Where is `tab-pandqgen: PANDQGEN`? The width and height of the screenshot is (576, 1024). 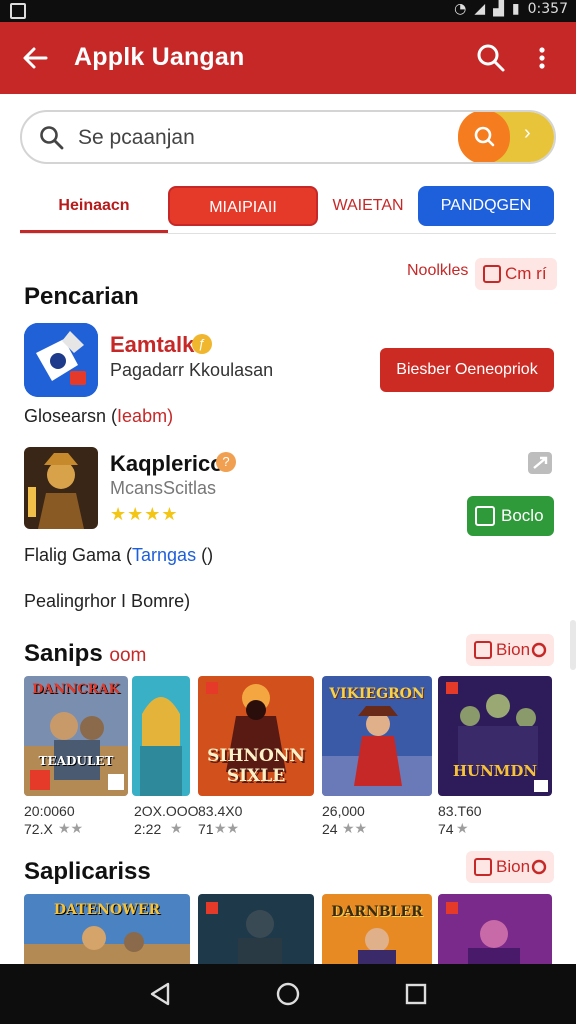
tab-pandqgen: PANDQGEN is located at coordinates (486, 206).